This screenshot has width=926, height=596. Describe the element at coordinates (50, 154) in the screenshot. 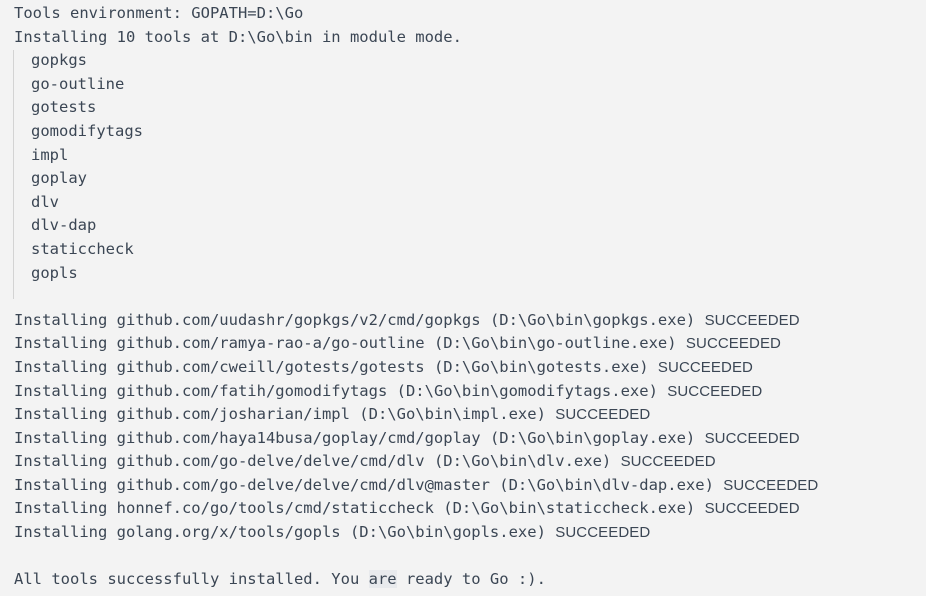

I see `tool-list-item: impl` at that location.